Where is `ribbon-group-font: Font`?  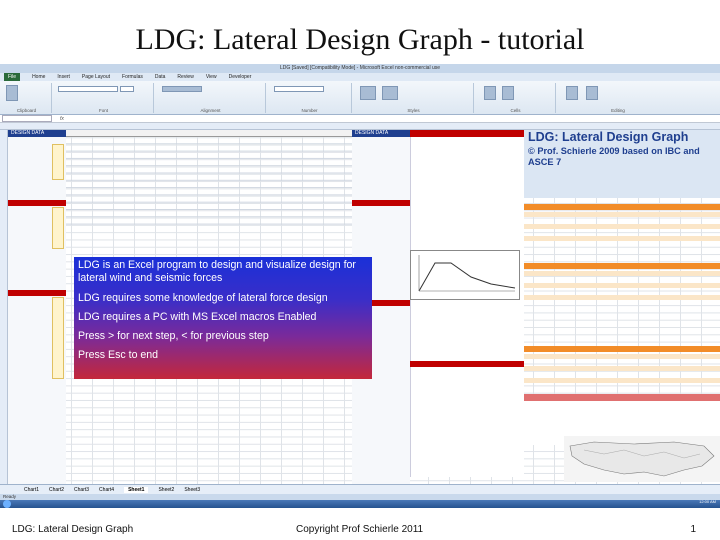 ribbon-group-font: Font is located at coordinates (104, 98).